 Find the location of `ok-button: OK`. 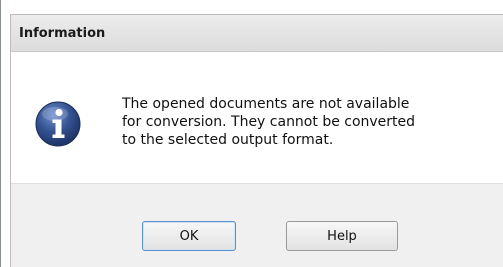

ok-button: OK is located at coordinates (189, 236).